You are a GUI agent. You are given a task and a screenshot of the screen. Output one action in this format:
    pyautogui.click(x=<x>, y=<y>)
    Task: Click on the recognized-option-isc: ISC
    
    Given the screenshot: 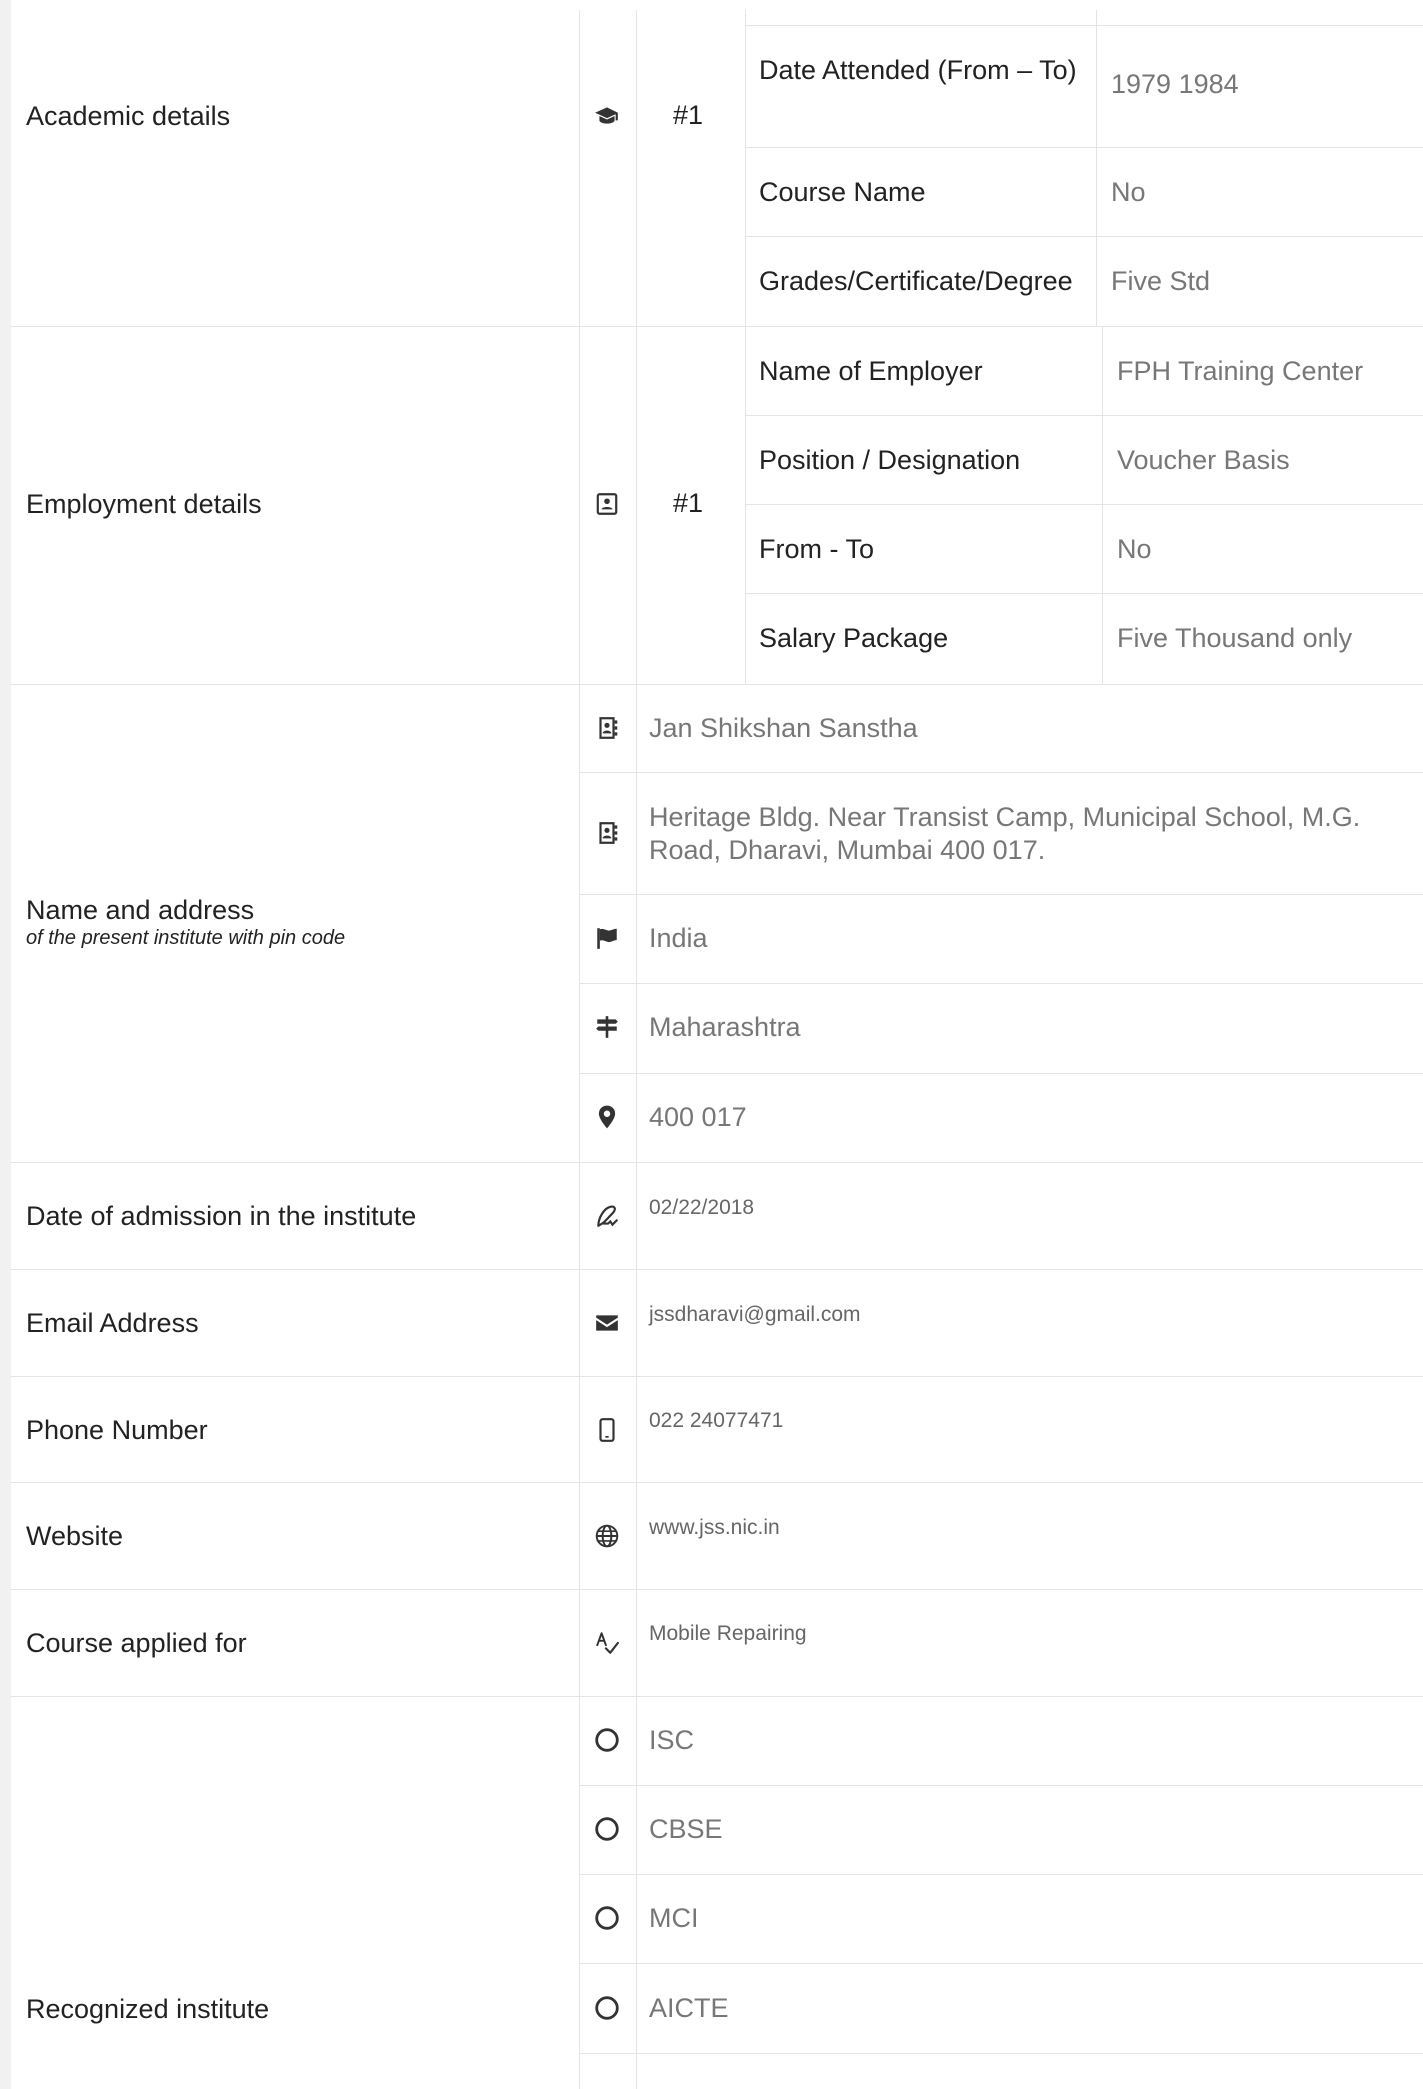 What is the action you would take?
    pyautogui.click(x=671, y=1740)
    